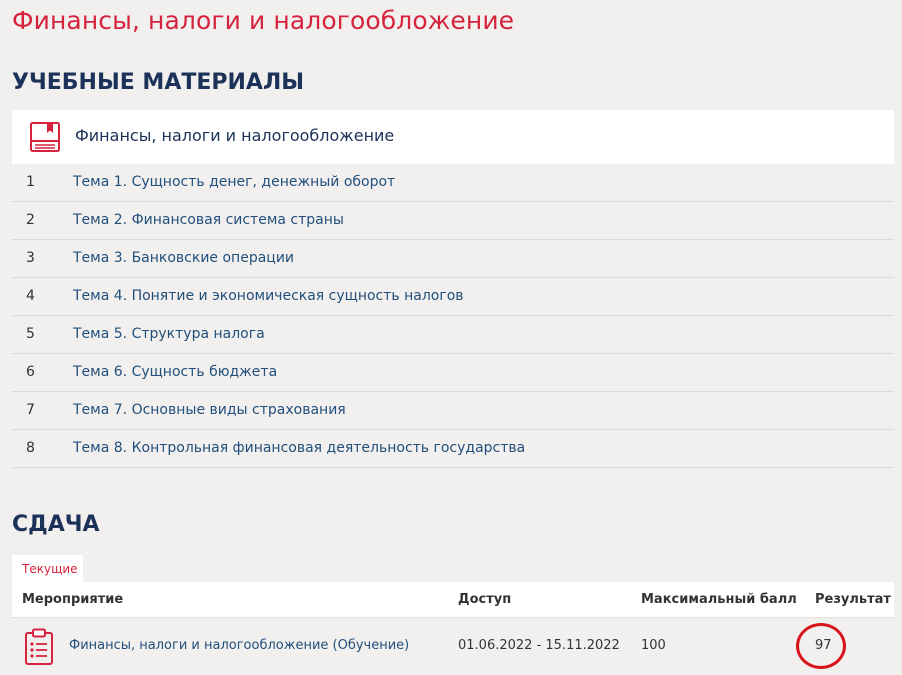 The width and height of the screenshot is (902, 675). What do you see at coordinates (30, 372) in the screenshot?
I see `topic-number: 6` at bounding box center [30, 372].